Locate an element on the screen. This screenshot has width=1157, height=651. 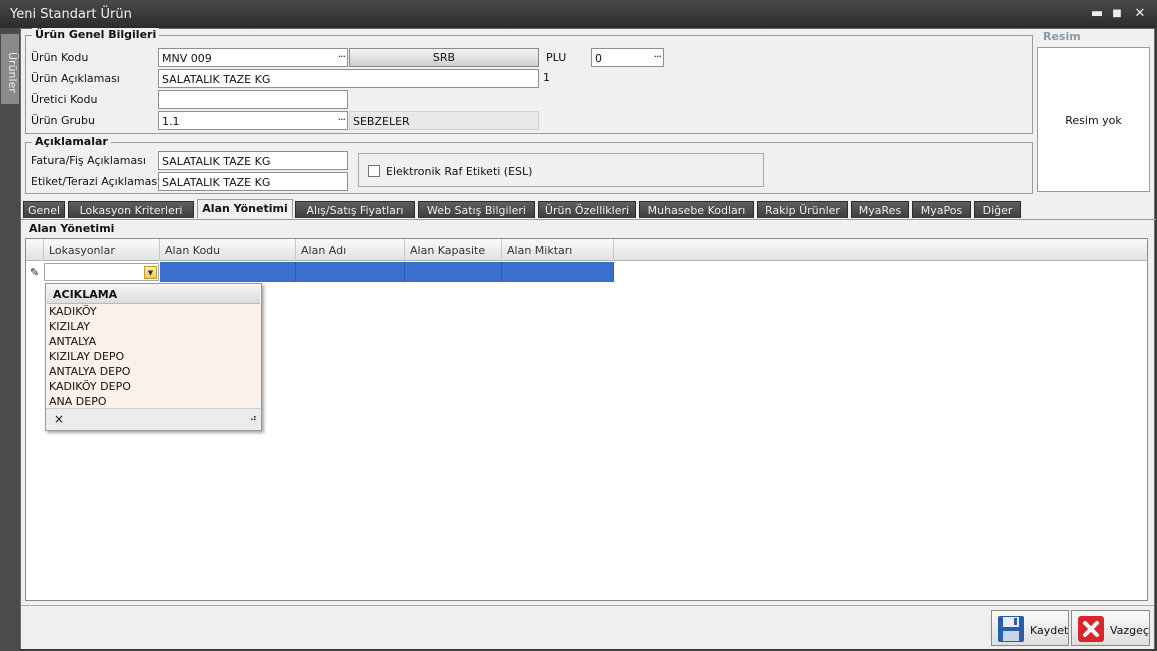
footer-bar: Kaydet Vazgeç is located at coordinates (587, 627).